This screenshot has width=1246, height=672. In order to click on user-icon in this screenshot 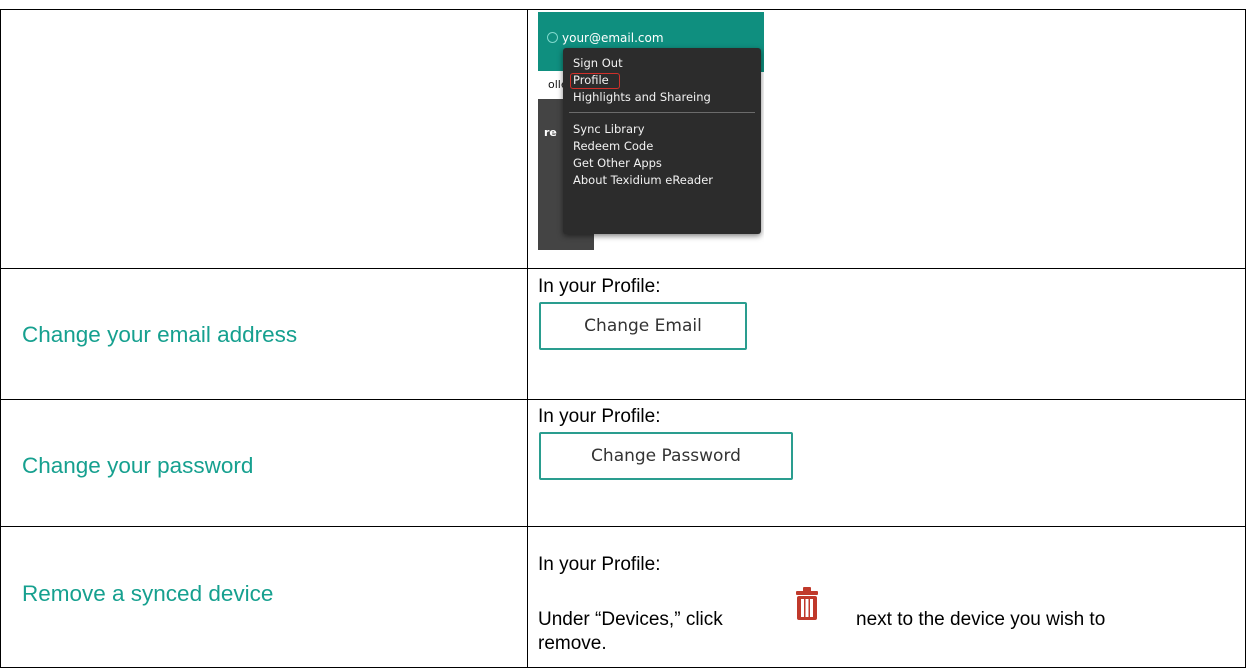, I will do `click(552, 37)`.